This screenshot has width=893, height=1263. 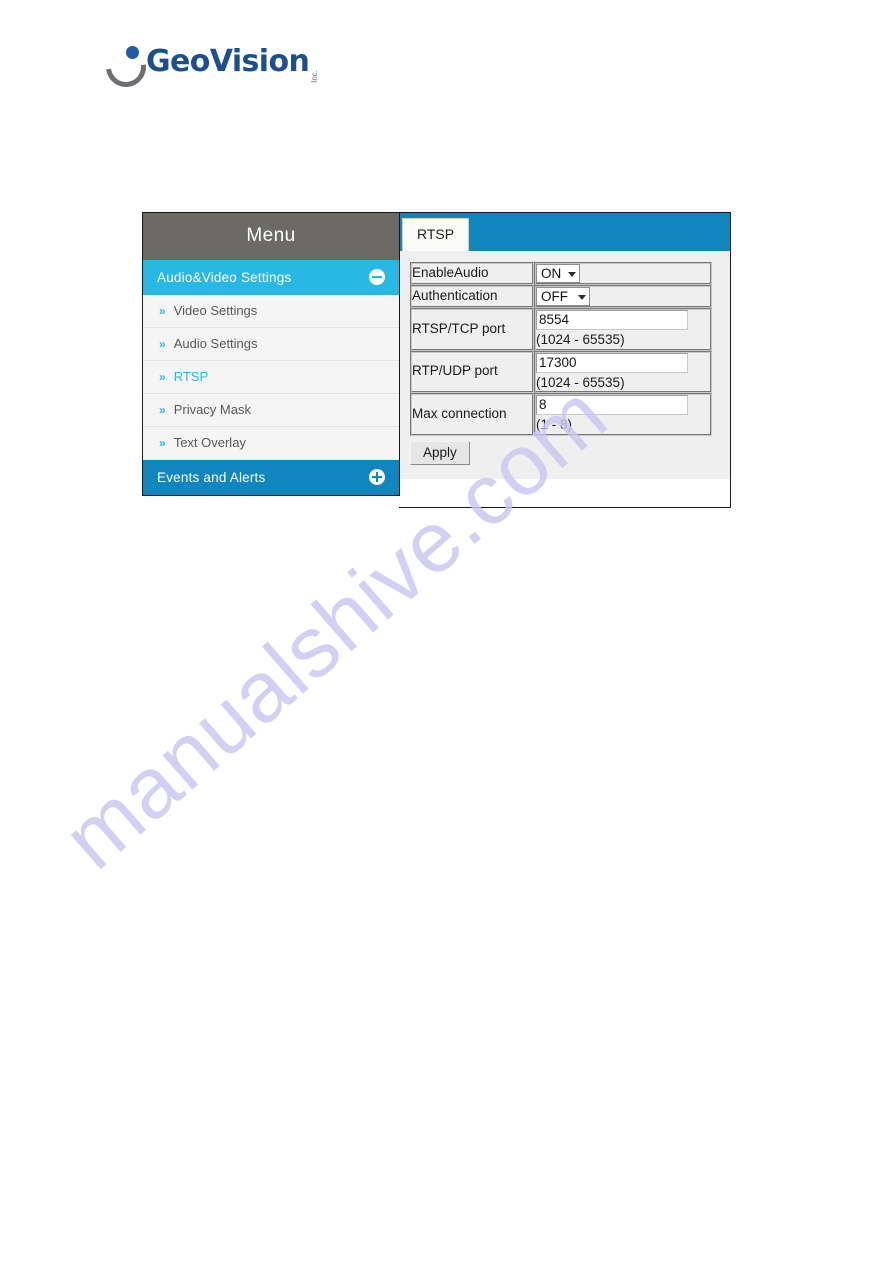 I want to click on sidebar-section-label: Audio&Video Settings, so click(x=224, y=277).